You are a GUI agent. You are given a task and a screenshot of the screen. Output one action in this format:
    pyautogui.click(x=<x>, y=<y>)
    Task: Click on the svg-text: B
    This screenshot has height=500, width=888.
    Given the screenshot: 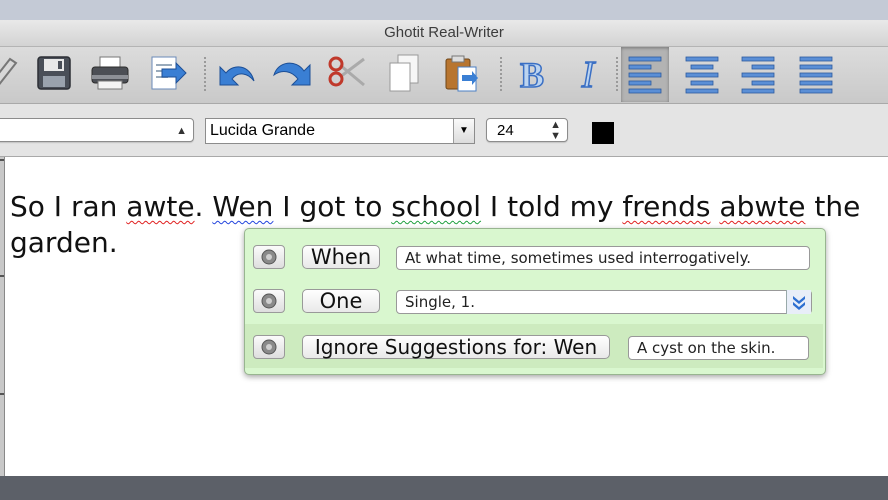 What is the action you would take?
    pyautogui.click(x=532, y=75)
    